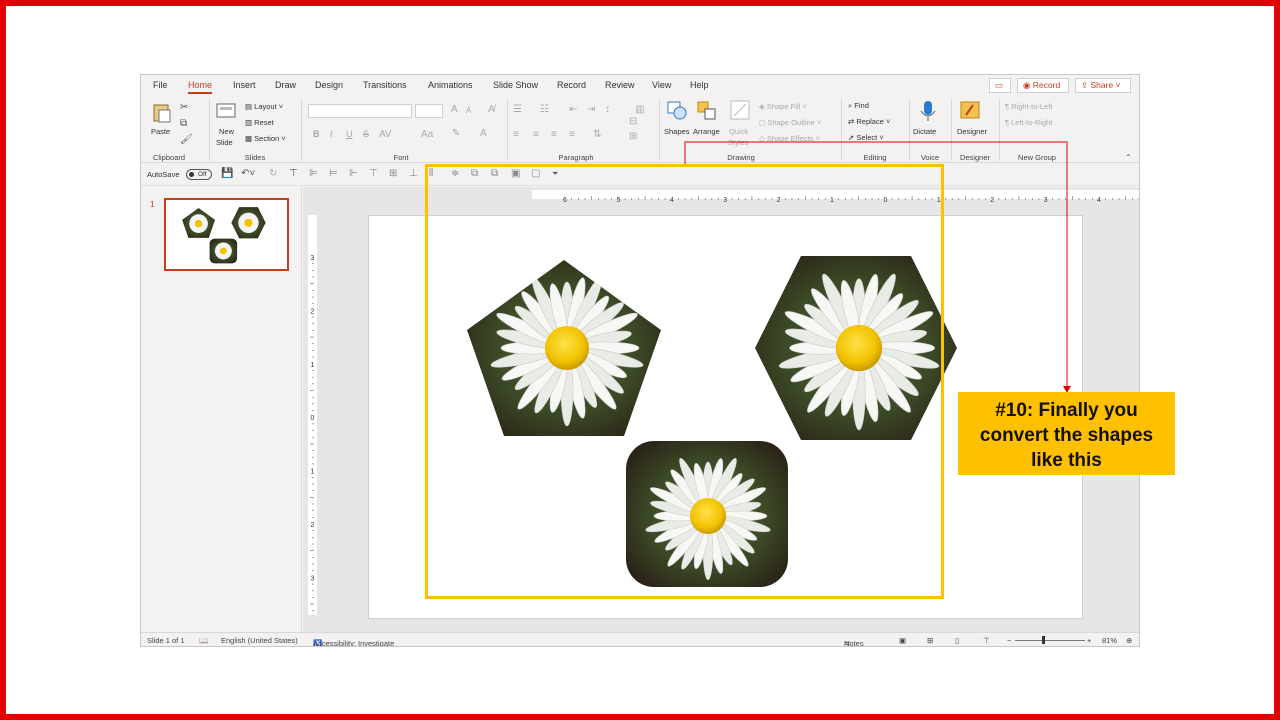 The height and width of the screenshot is (720, 1280). Describe the element at coordinates (877, 267) in the screenshot. I see `red-connector-arrow` at that location.